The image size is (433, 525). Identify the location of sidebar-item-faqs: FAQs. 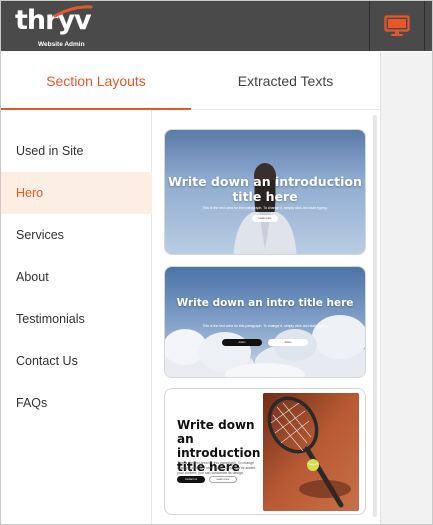
(76, 403).